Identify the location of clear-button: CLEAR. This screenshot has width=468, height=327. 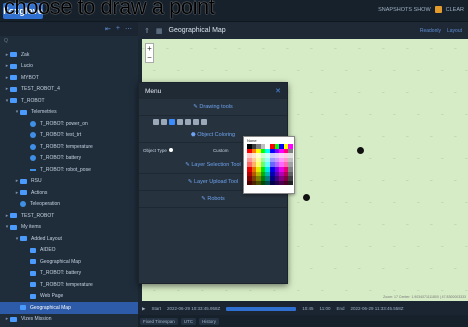
(455, 10).